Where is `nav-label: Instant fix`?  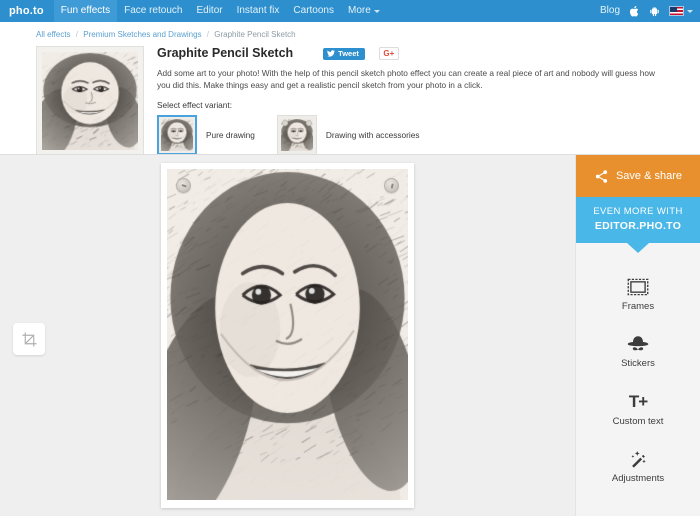
nav-label: Instant fix is located at coordinates (258, 10).